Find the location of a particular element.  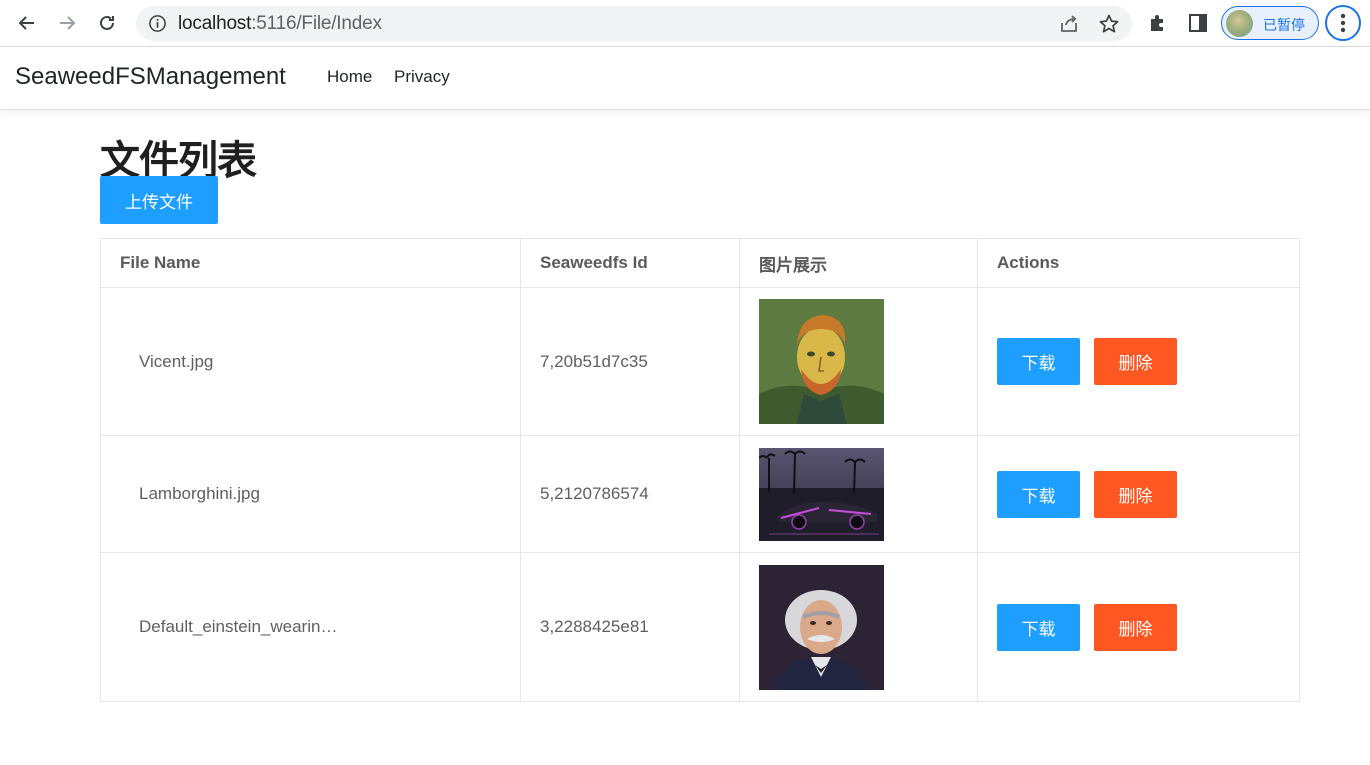

nav-link-home: Home is located at coordinates (349, 77).